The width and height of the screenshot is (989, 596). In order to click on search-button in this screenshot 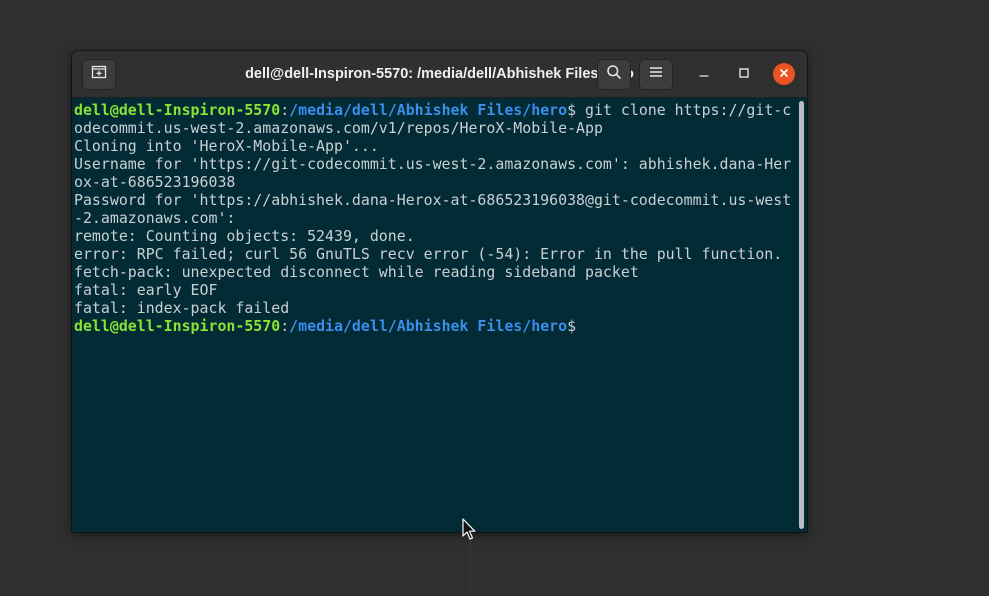, I will do `click(614, 74)`.